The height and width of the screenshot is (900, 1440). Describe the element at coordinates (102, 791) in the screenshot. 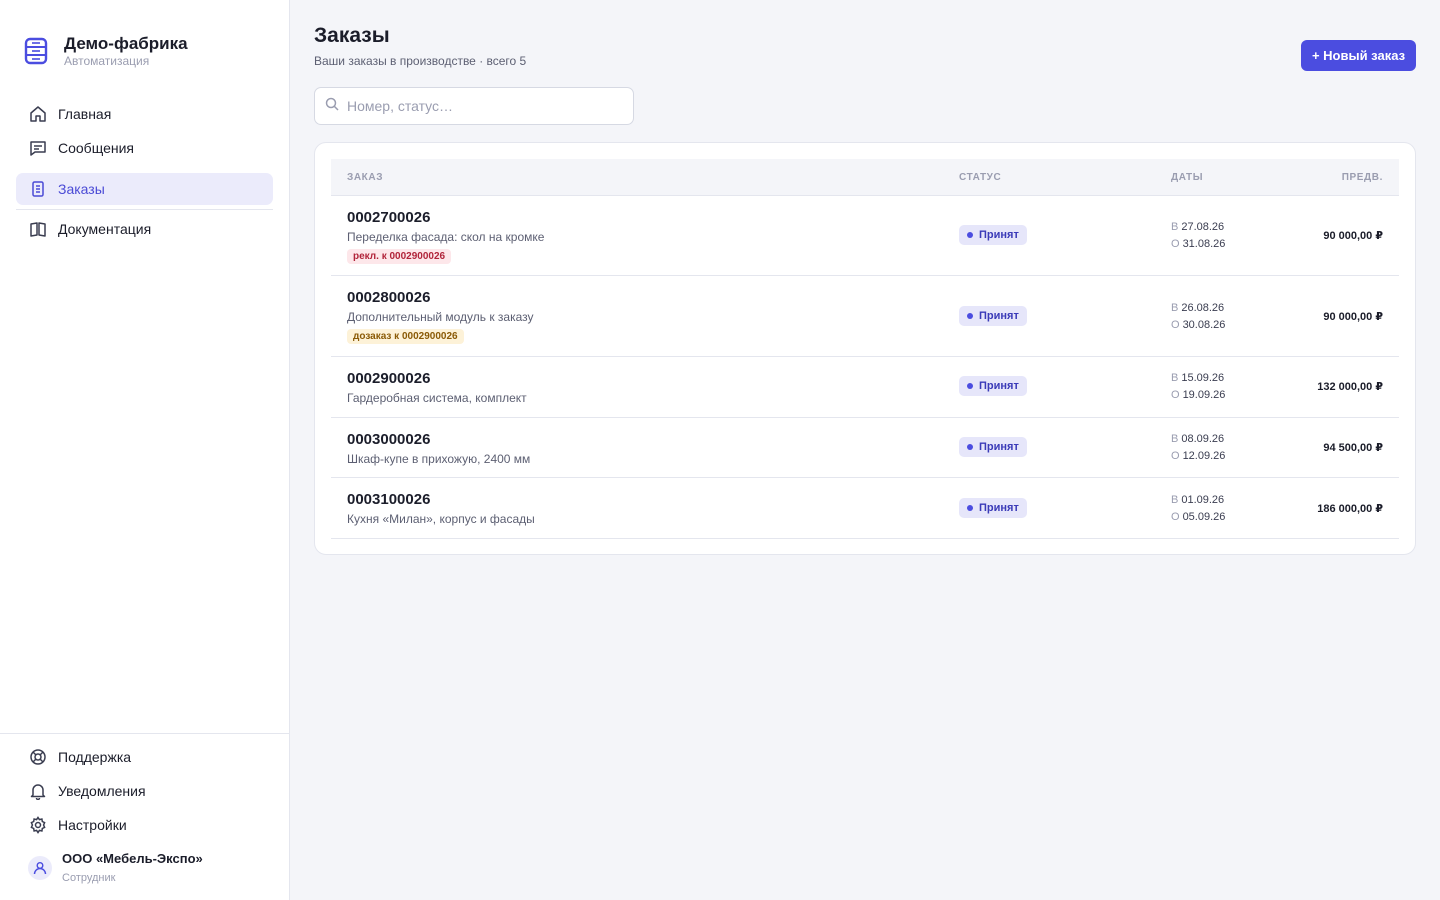

I see `sidebar-item-label: Уведомления` at that location.